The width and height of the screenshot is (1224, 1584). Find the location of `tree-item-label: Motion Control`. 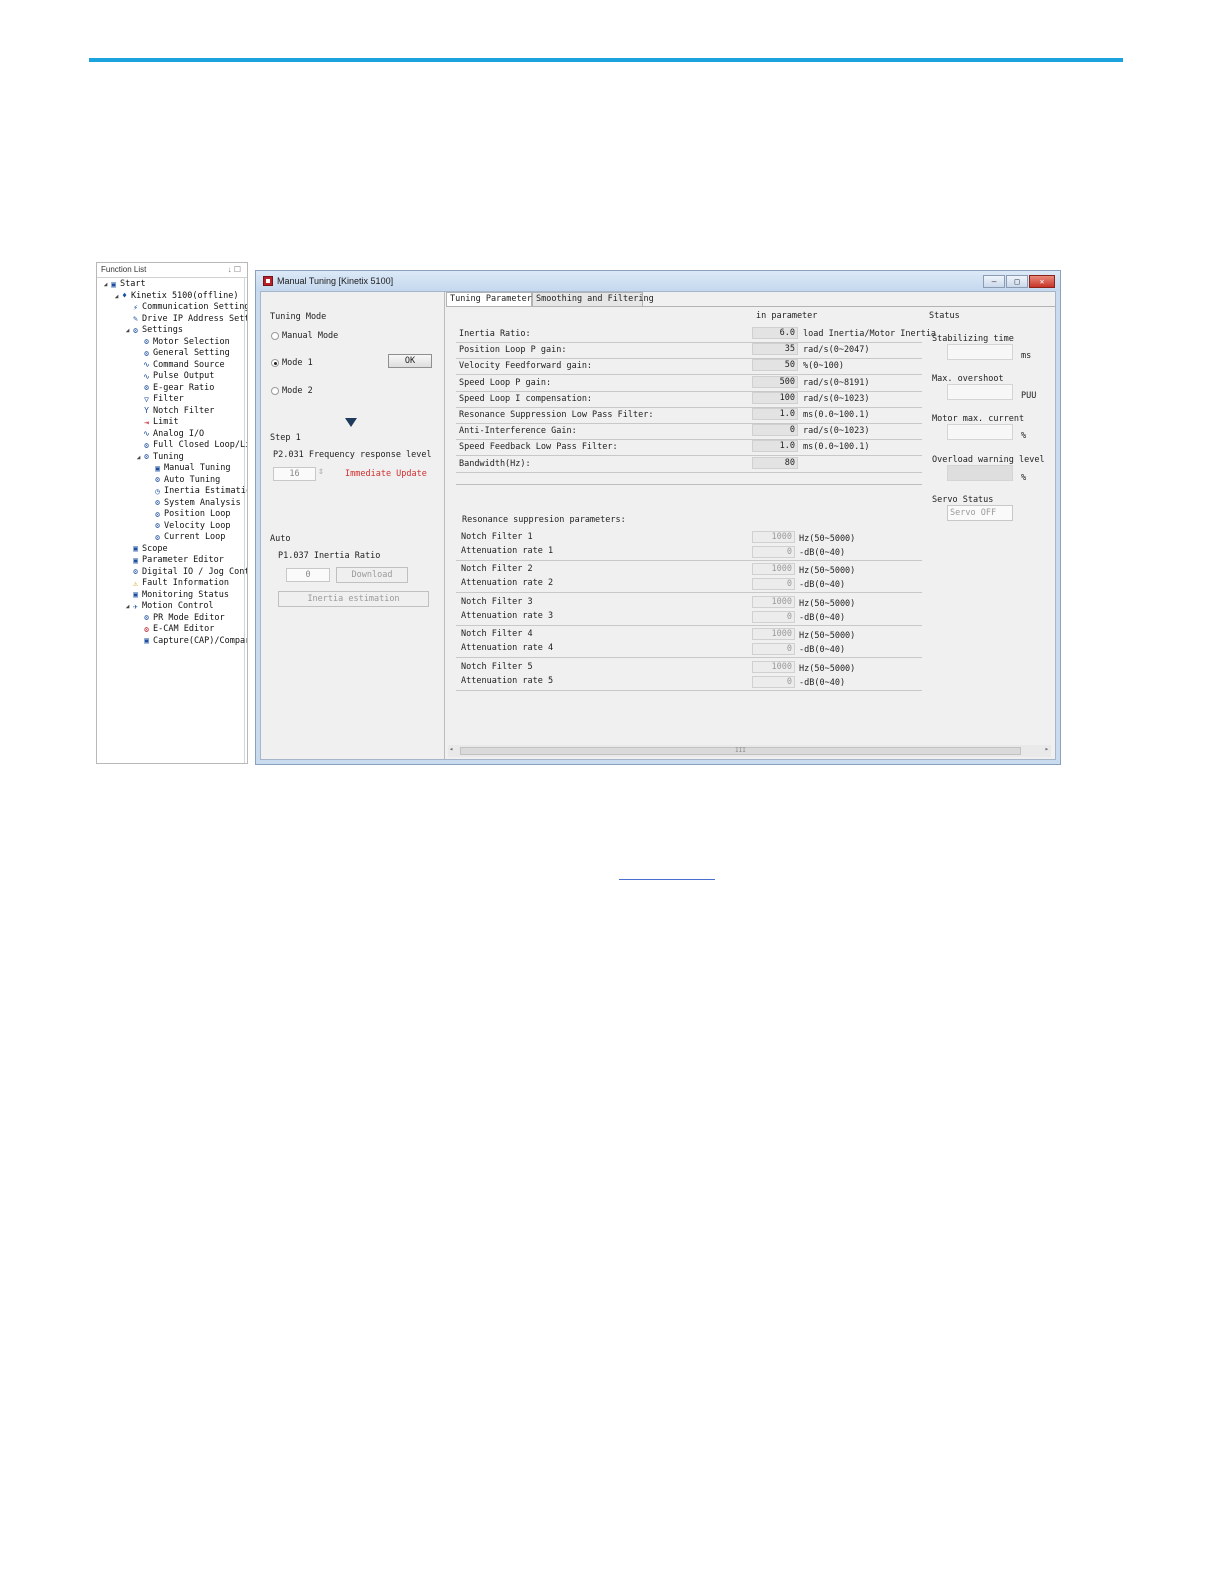

tree-item-label: Motion Control is located at coordinates (178, 606).